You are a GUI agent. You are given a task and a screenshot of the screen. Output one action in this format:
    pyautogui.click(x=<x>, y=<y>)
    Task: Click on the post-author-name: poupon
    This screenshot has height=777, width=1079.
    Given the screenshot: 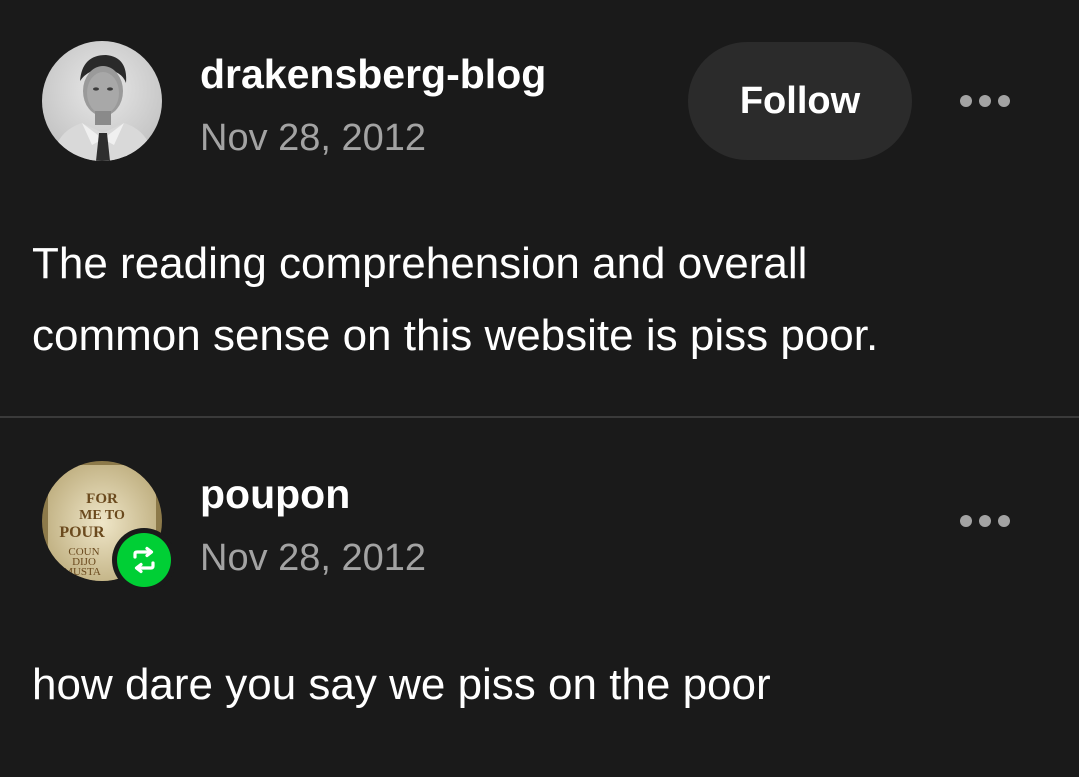 What is the action you would take?
    pyautogui.click(x=275, y=494)
    